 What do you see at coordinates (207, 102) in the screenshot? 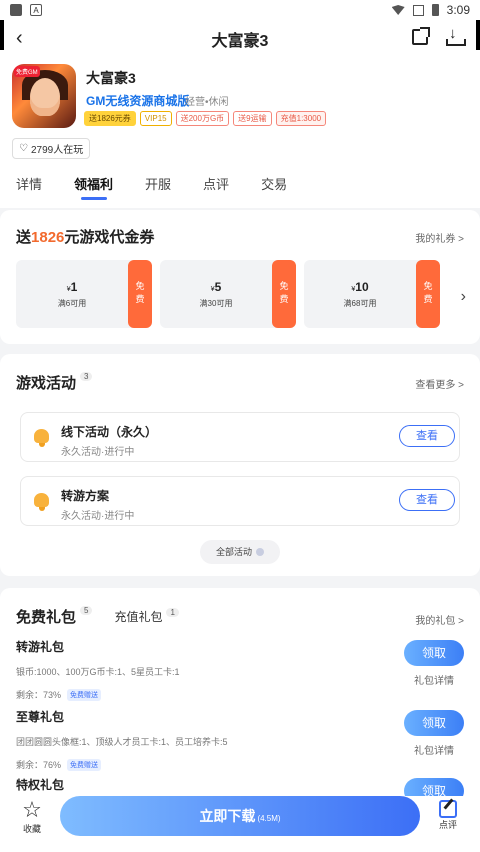
I see `game-genre: 经营•休闲` at bounding box center [207, 102].